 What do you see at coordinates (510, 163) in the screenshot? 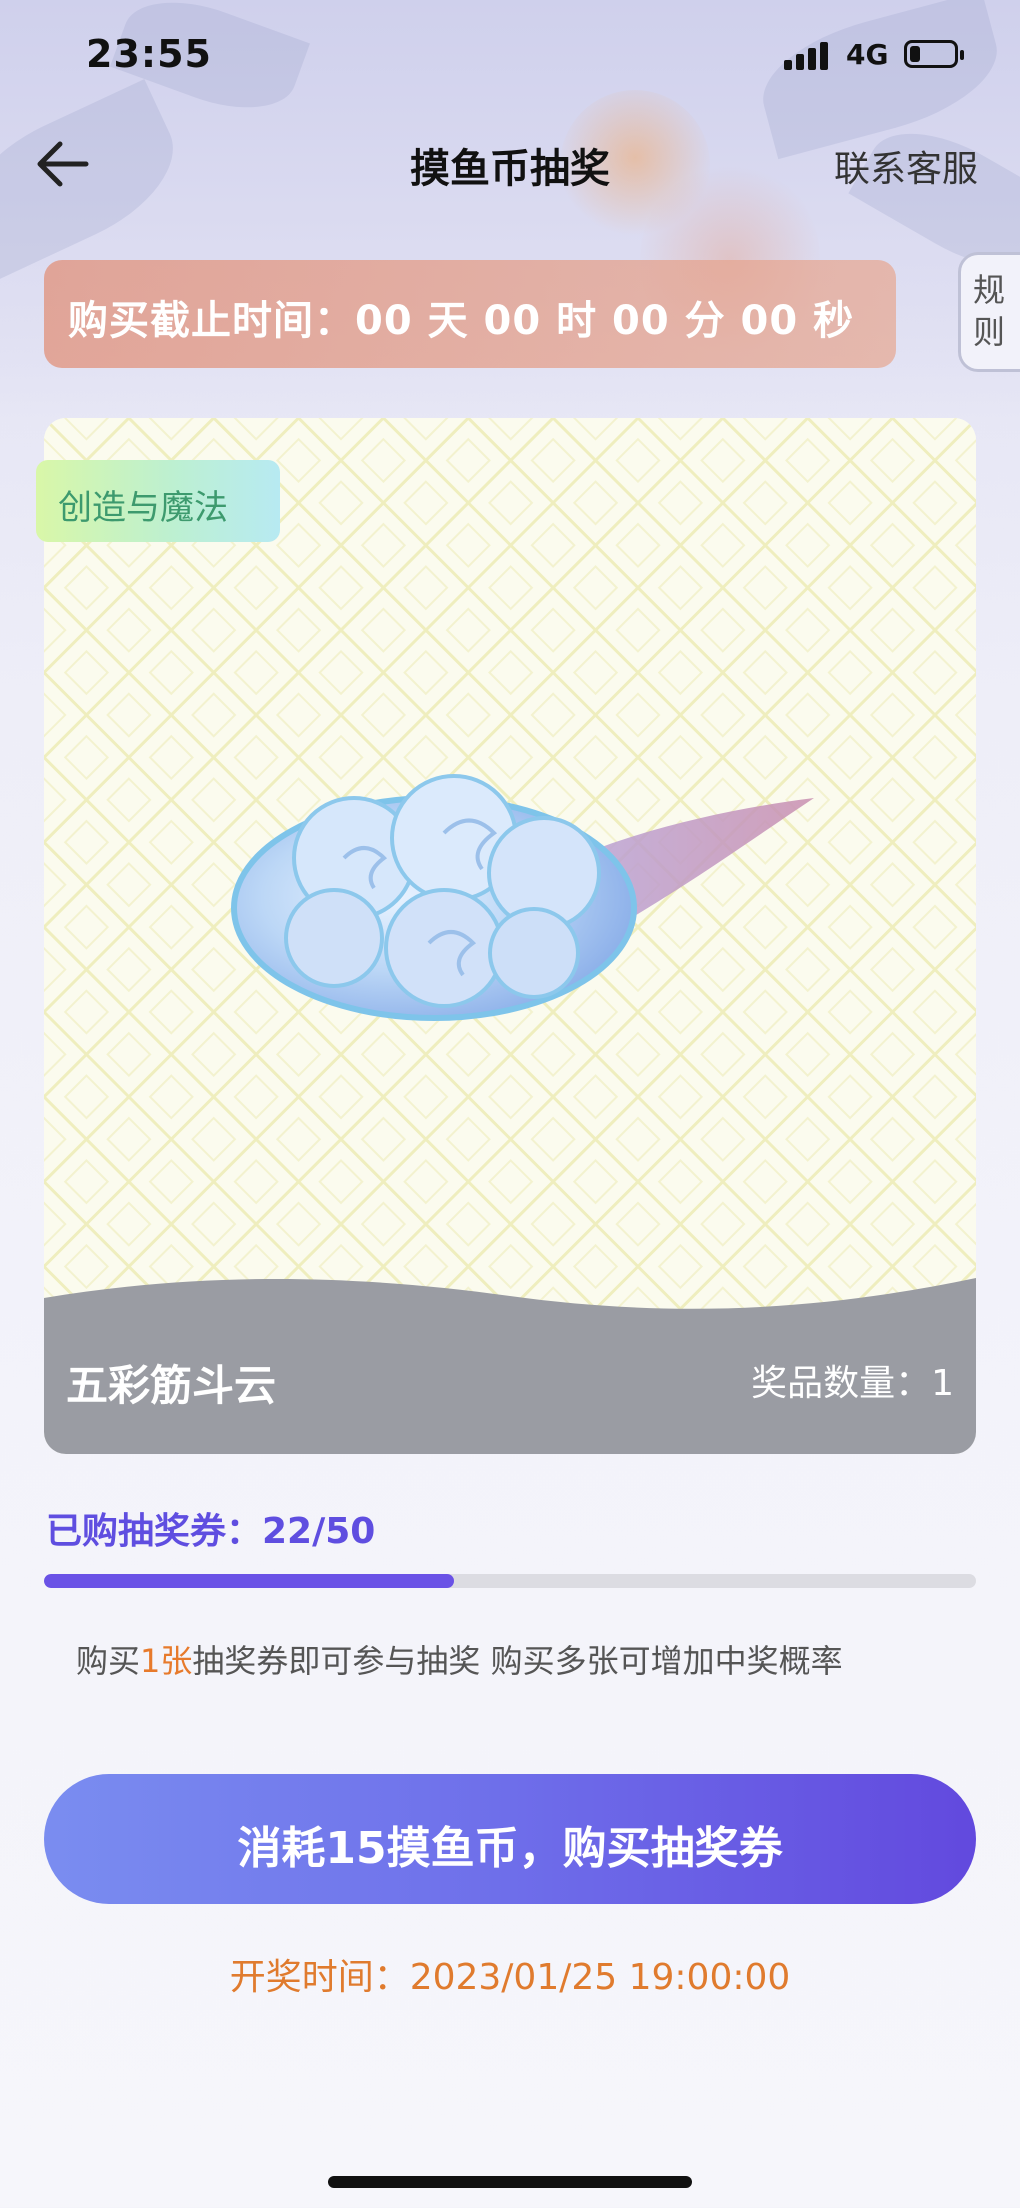
I see `nav-bar: 摸鱼币抽奖 联系客服` at bounding box center [510, 163].